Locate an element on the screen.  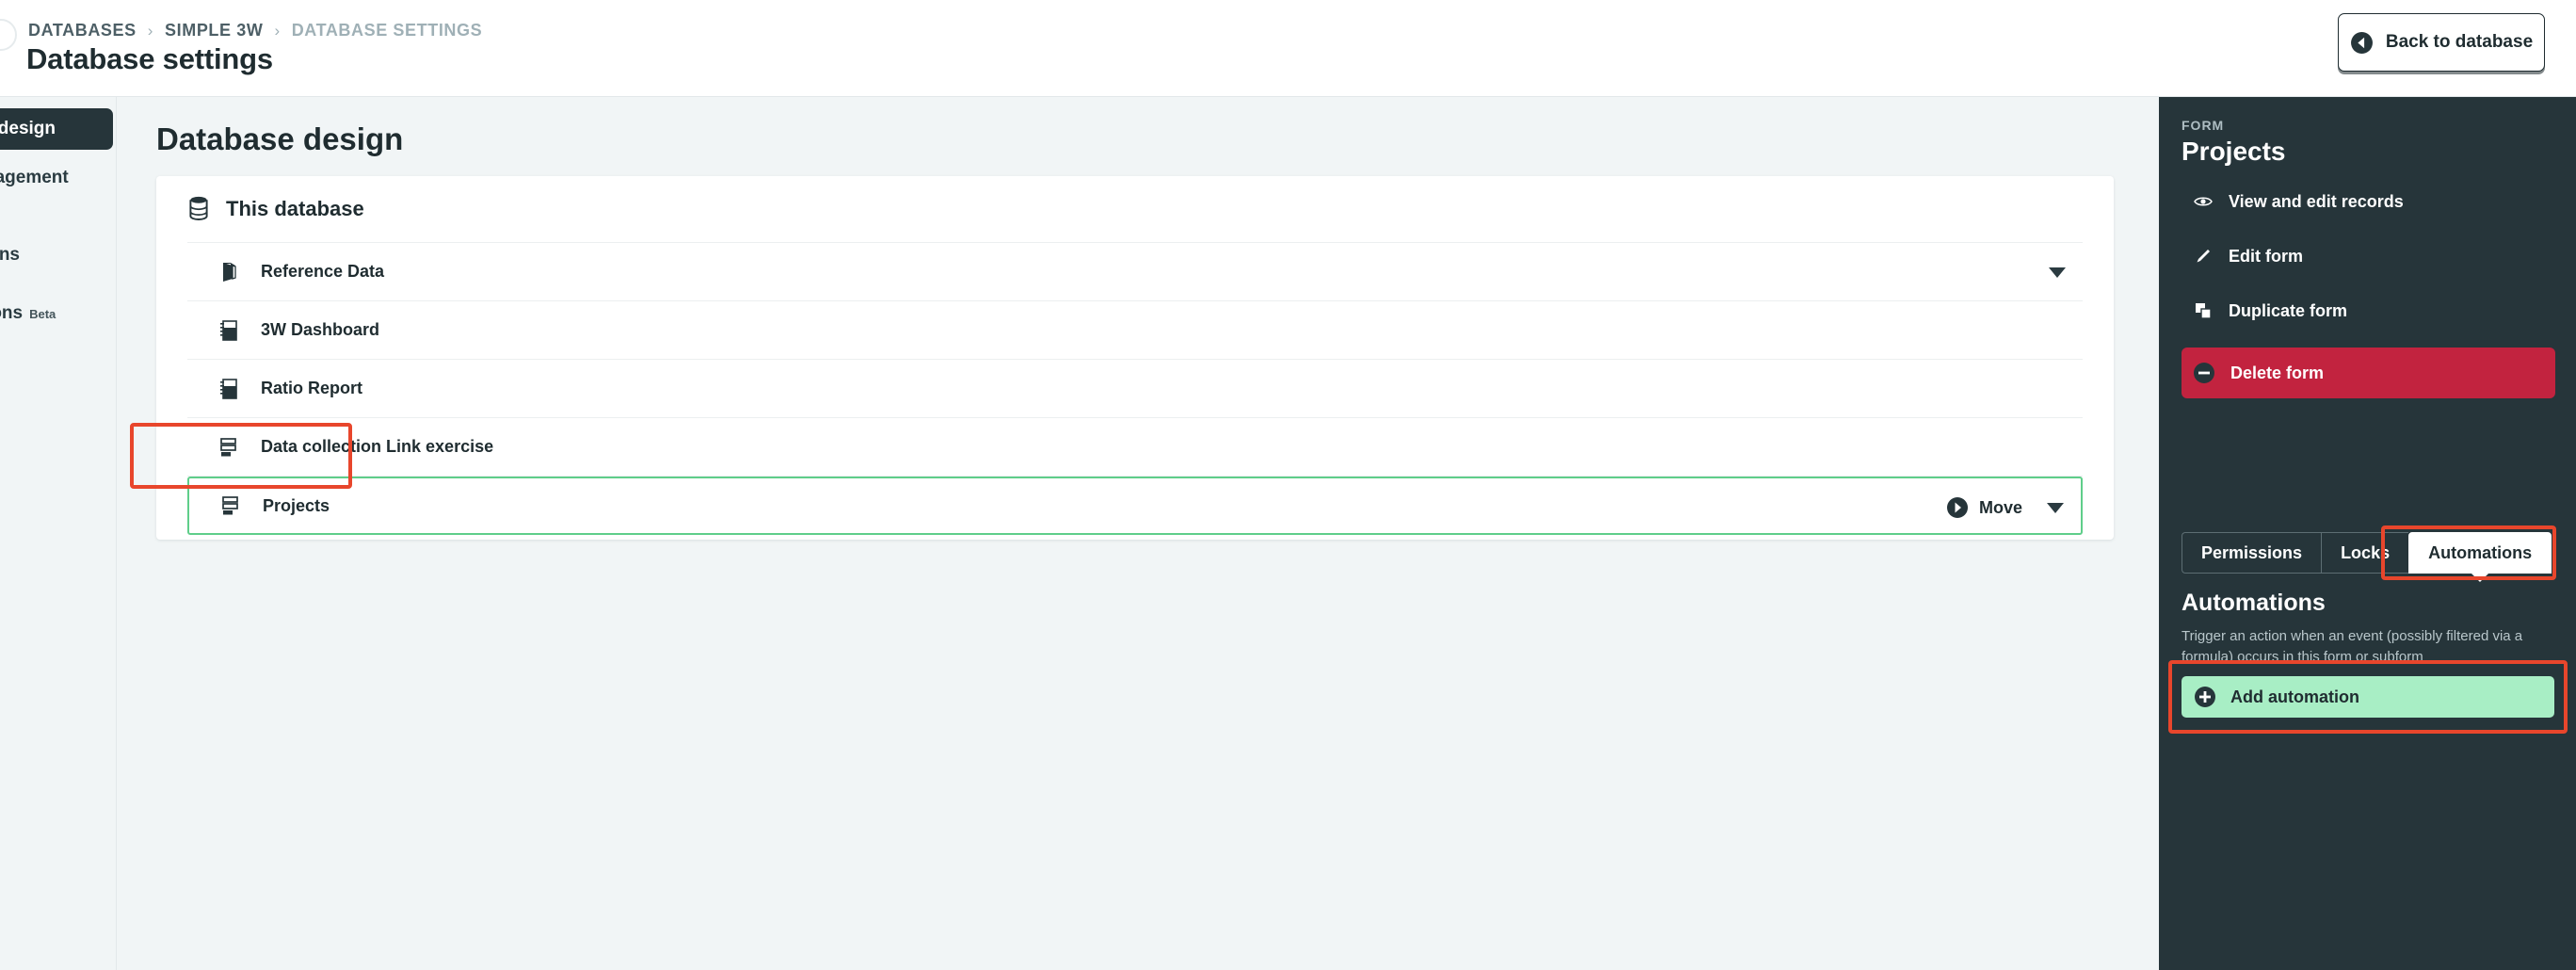
automations-section-title: Automations is located at coordinates (2254, 603).